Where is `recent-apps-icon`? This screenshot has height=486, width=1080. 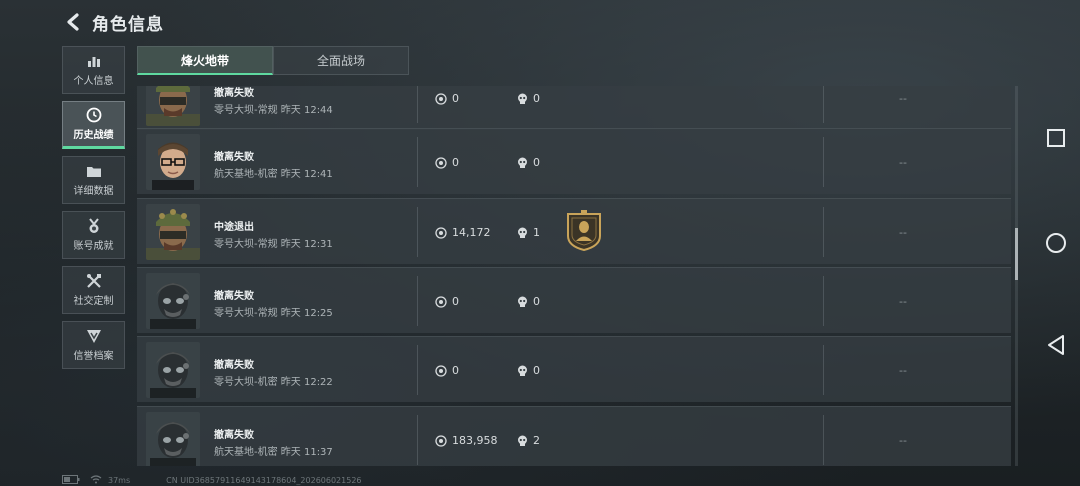 recent-apps-icon is located at coordinates (1056, 138).